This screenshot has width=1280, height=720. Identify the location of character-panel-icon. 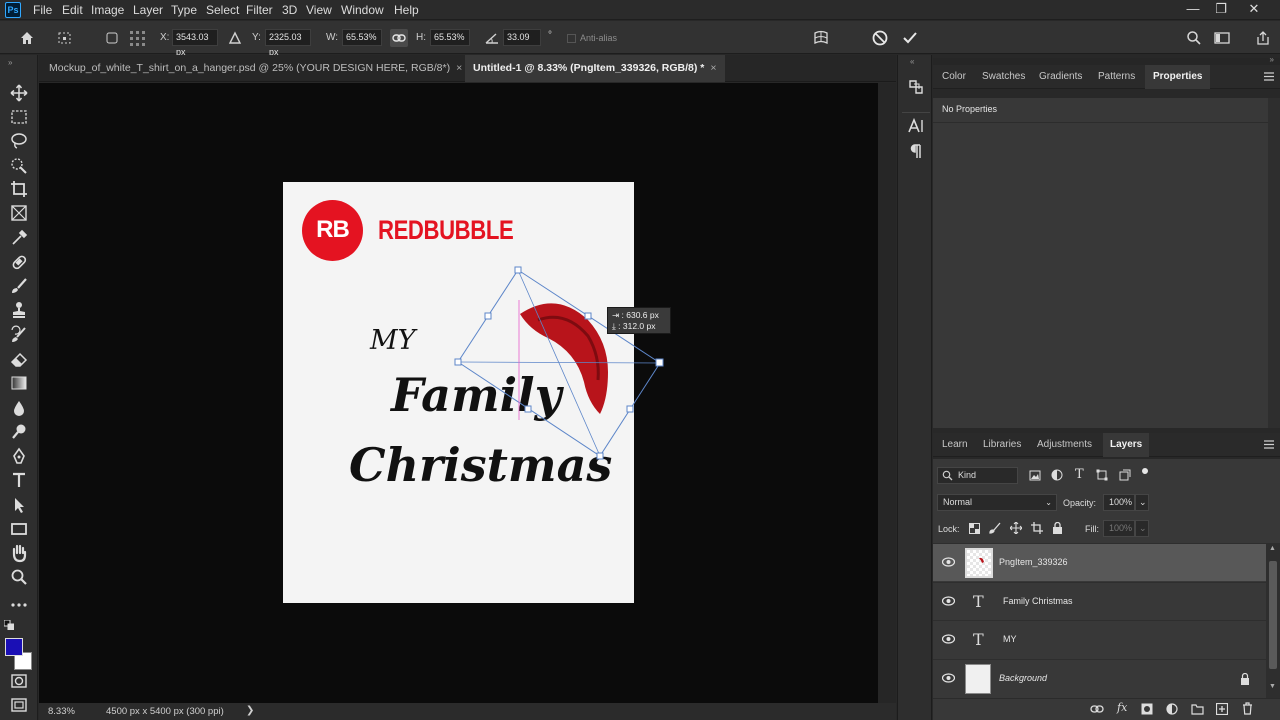
(916, 126).